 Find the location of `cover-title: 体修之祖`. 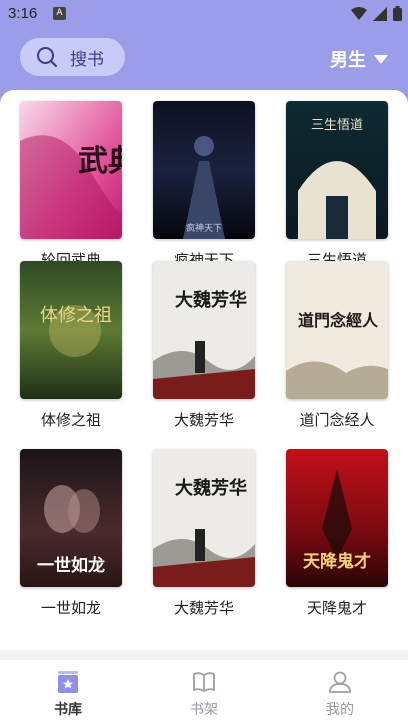

cover-title: 体修之祖 is located at coordinates (76, 315).